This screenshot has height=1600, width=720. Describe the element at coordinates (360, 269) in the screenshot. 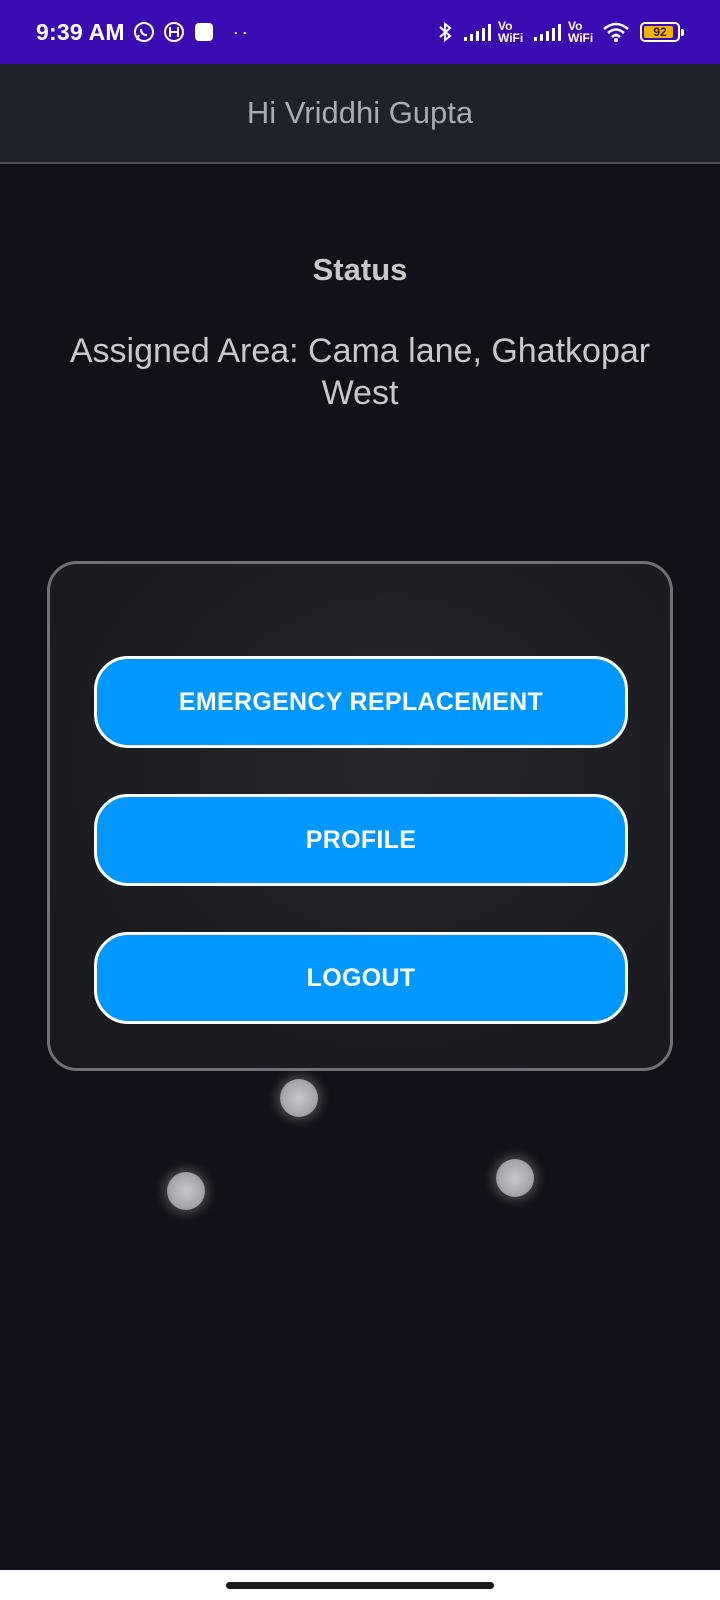

I see `status-heading: Status` at that location.